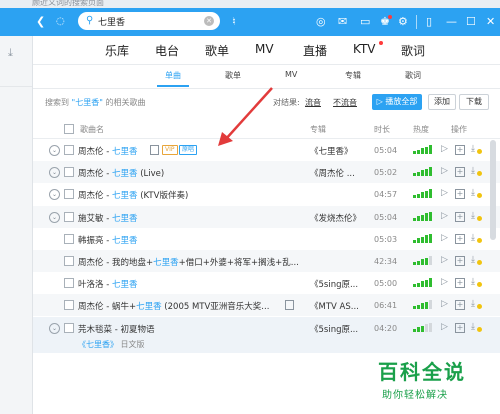 This screenshot has height=414, width=500. What do you see at coordinates (493, 190) in the screenshot?
I see `scrollbar-thumb` at bounding box center [493, 190].